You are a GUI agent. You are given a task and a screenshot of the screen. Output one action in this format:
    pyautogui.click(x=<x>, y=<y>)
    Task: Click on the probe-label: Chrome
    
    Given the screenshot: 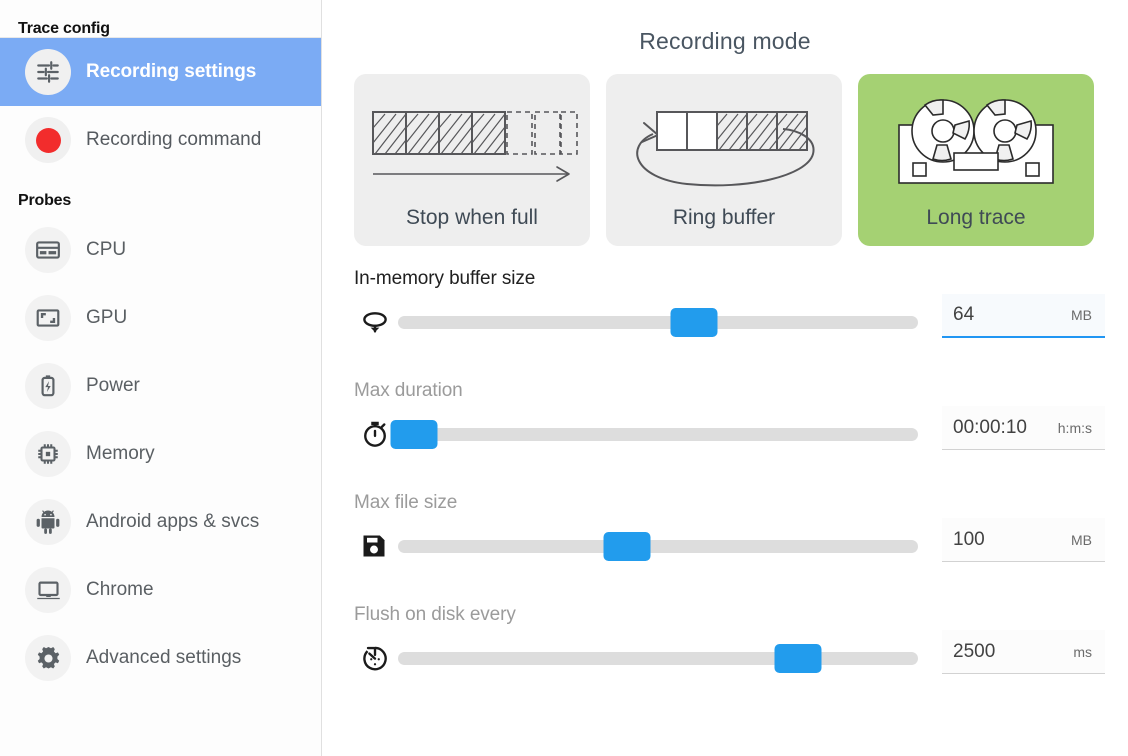 What is the action you would take?
    pyautogui.click(x=120, y=589)
    